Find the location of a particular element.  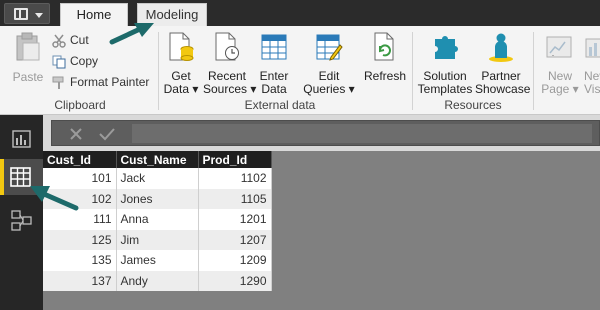

refresh-button: Refresh is located at coordinates (385, 57).